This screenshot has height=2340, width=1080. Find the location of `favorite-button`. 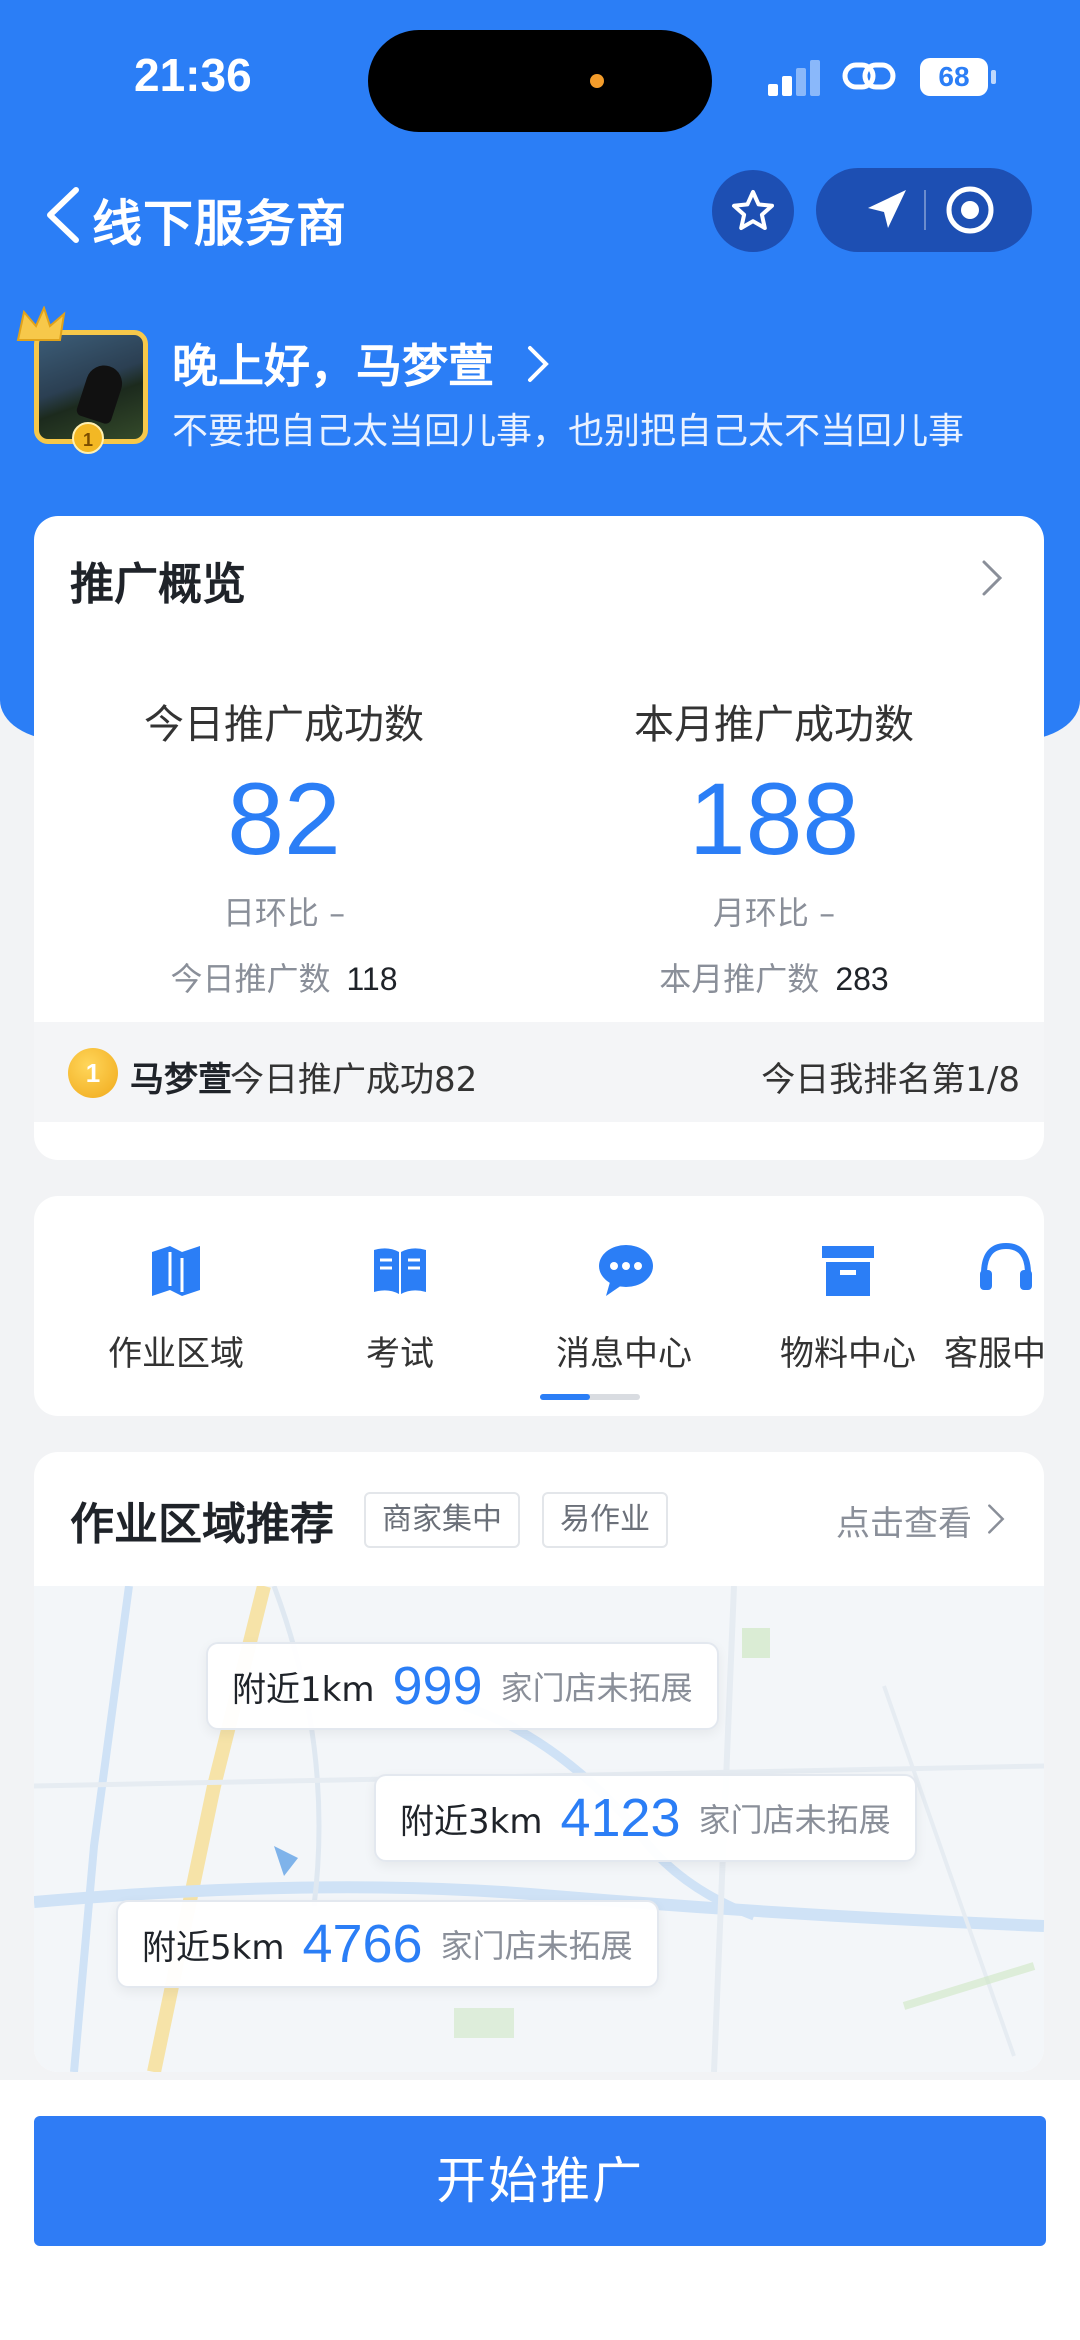

favorite-button is located at coordinates (753, 211).